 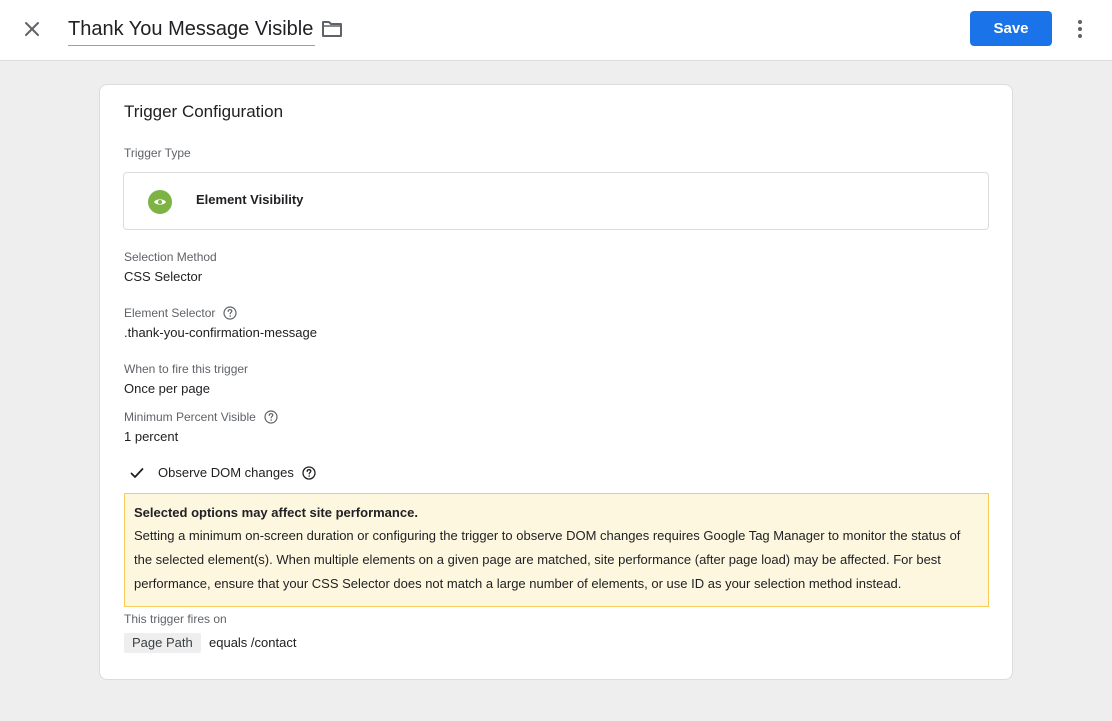 I want to click on close-icon, so click(x=32, y=29).